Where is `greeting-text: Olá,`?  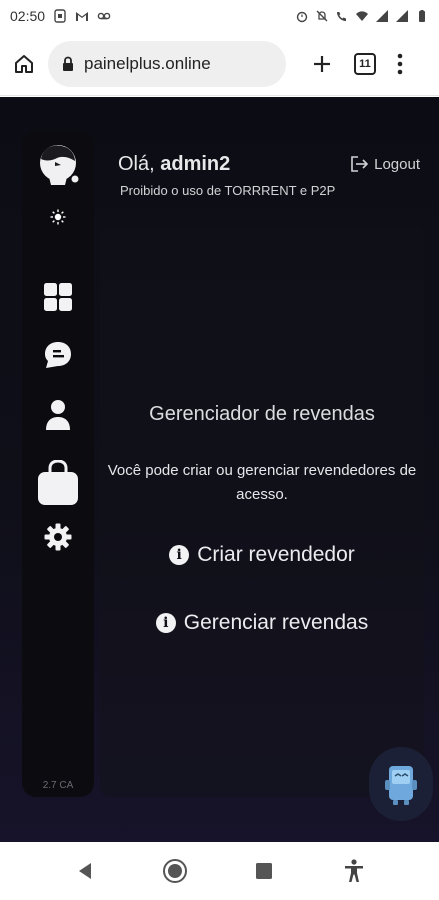
greeting-text: Olá, is located at coordinates (136, 164).